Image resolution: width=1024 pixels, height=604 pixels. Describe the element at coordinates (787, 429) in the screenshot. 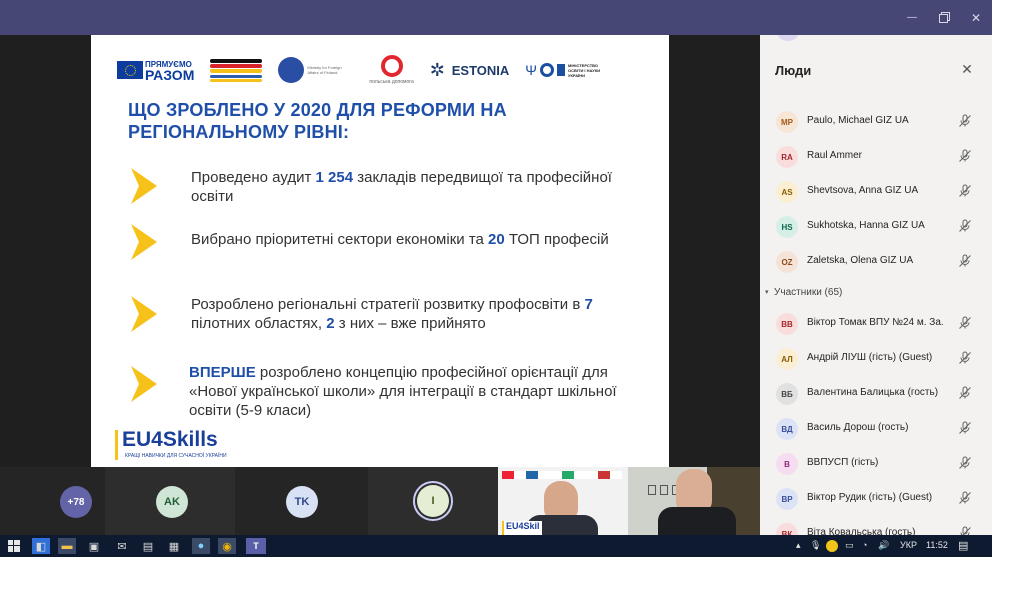

I see `avatar: ВД` at that location.